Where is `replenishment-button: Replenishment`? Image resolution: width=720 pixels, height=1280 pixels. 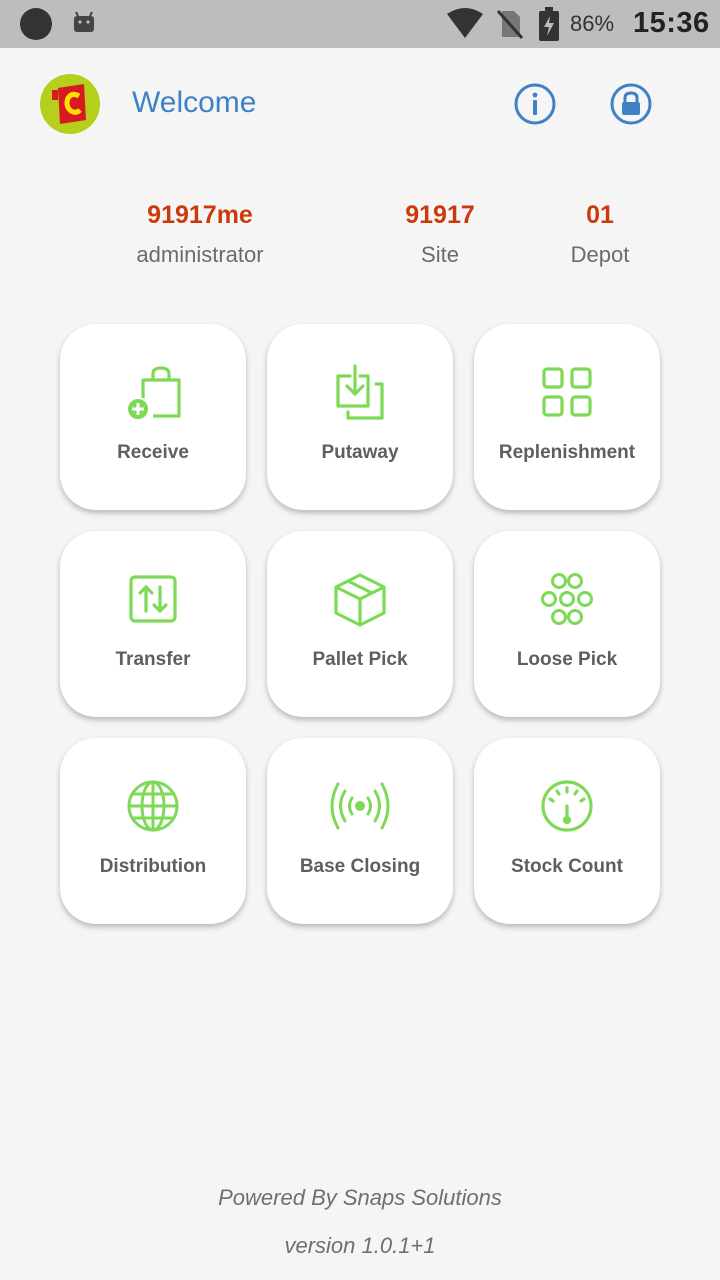 replenishment-button: Replenishment is located at coordinates (567, 417).